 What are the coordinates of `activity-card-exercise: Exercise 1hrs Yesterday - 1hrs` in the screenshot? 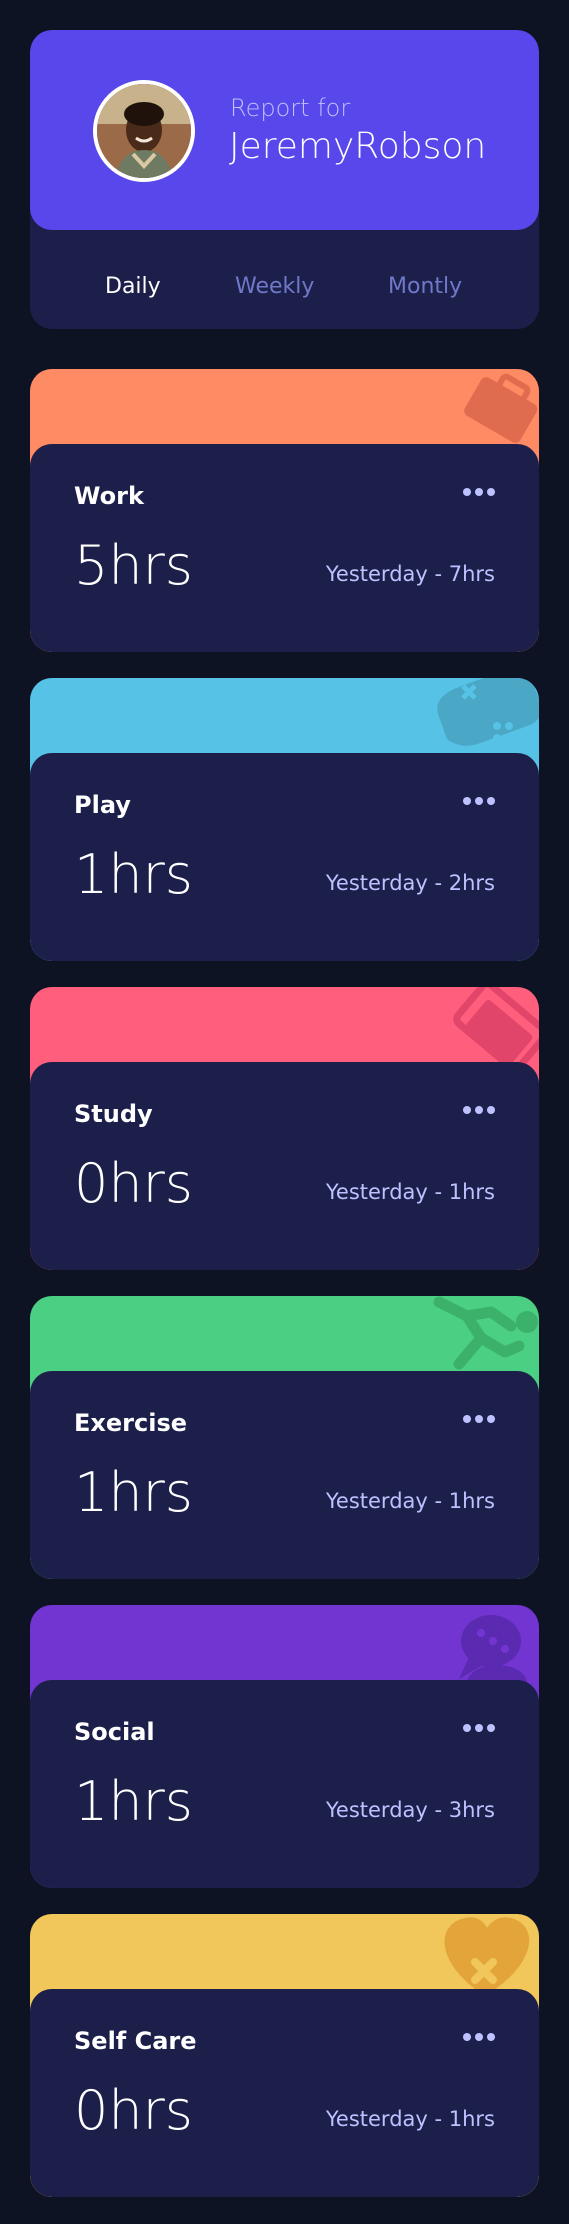 It's located at (284, 1437).